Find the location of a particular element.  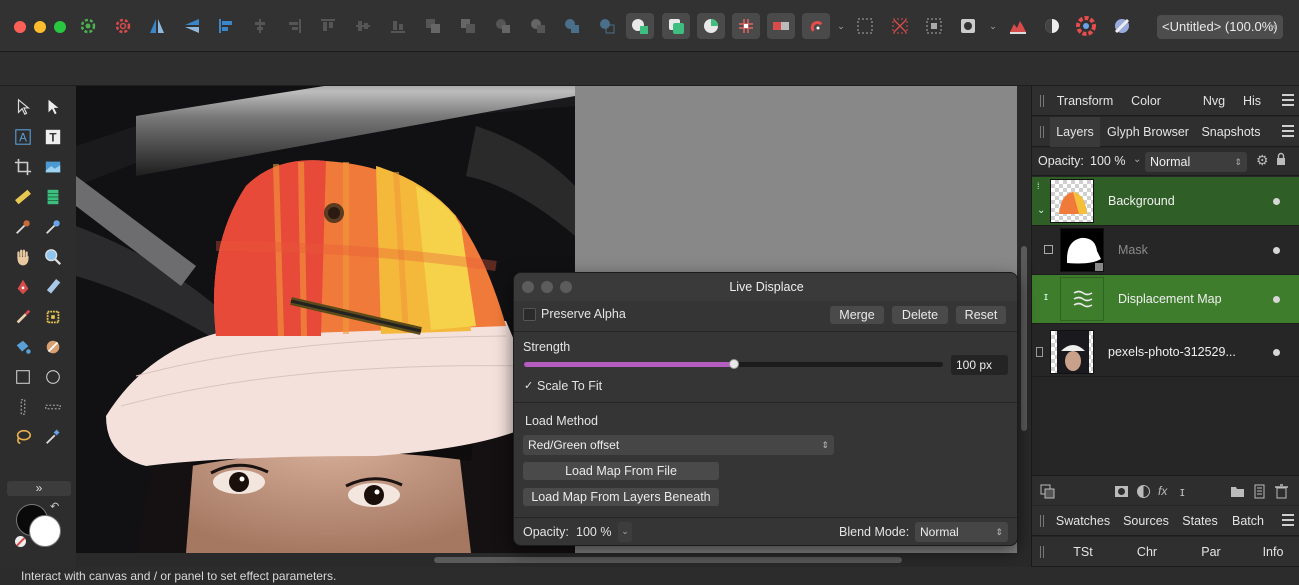

ellipse-marquee-tool-icon is located at coordinates (53, 377).